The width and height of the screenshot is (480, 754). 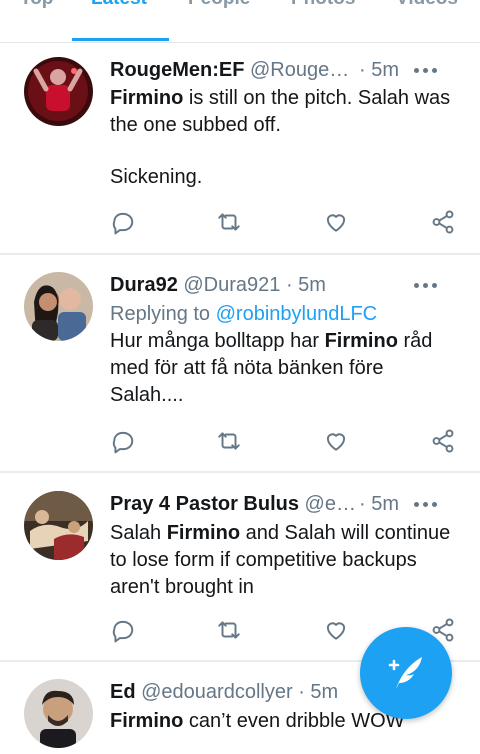 I want to click on tab-photos: Photos, so click(x=323, y=5).